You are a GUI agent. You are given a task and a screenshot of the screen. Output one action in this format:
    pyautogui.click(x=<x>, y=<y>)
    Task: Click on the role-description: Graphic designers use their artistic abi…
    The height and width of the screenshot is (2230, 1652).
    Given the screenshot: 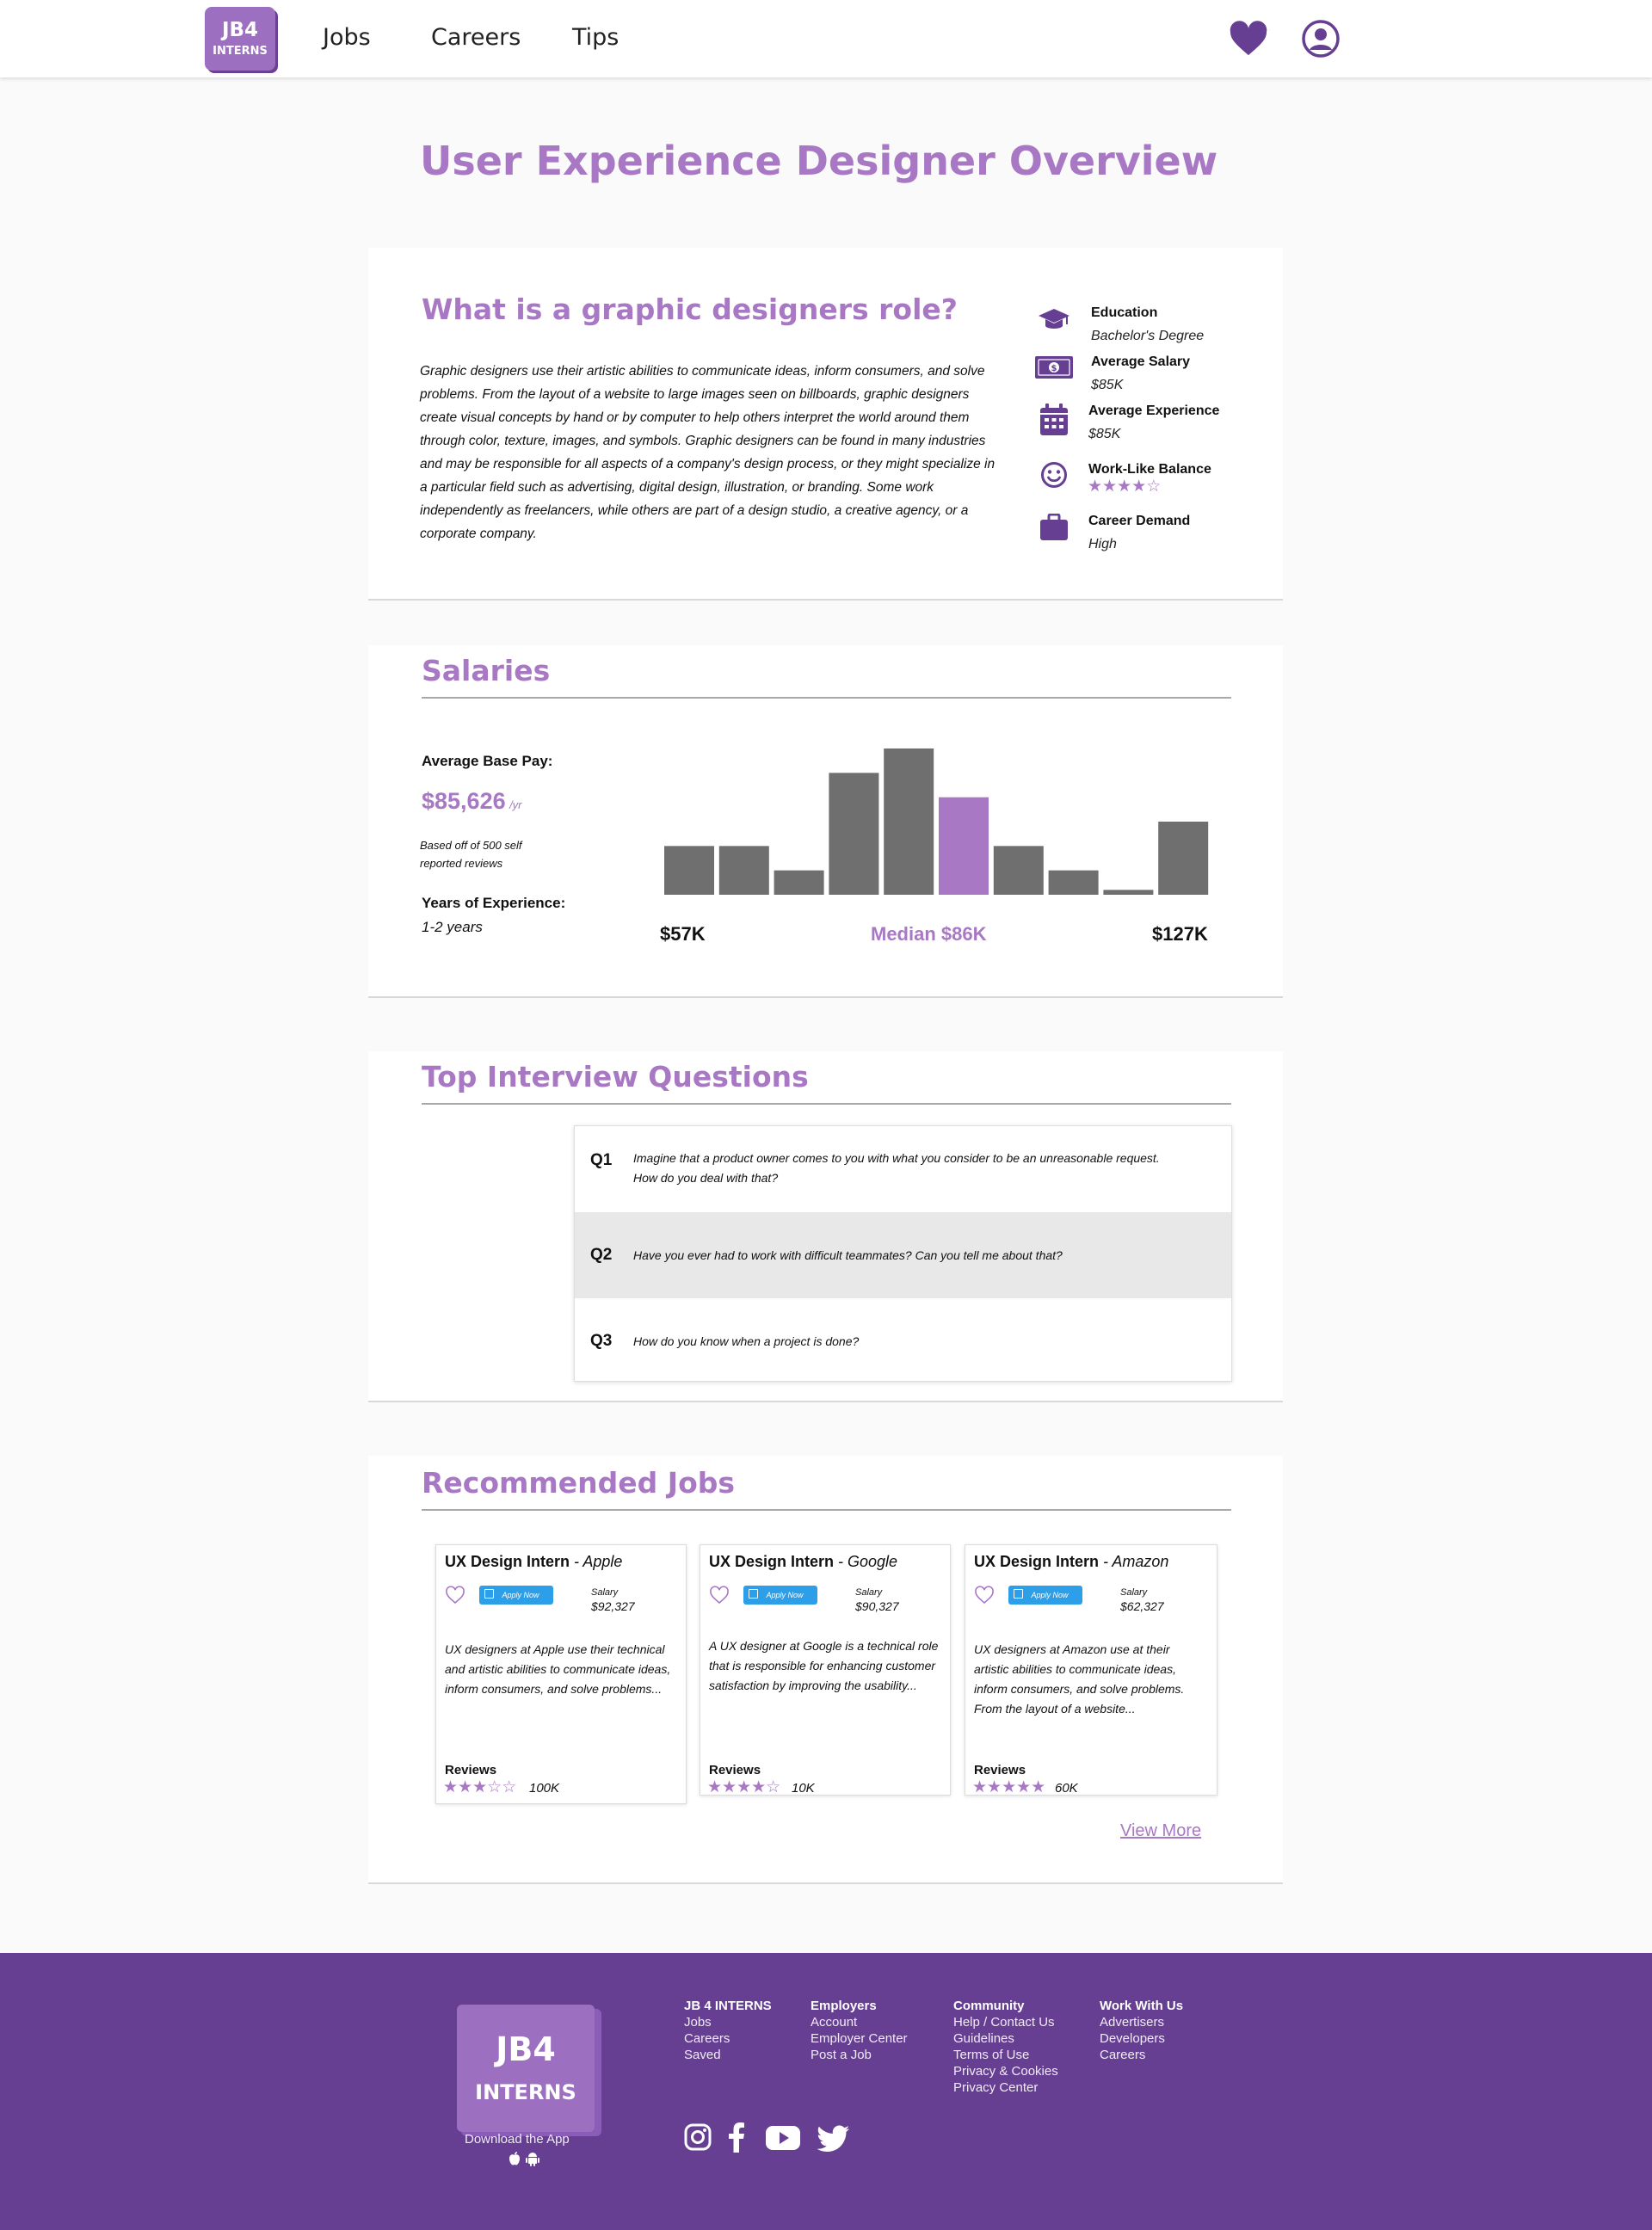 What is the action you would take?
    pyautogui.click(x=708, y=452)
    